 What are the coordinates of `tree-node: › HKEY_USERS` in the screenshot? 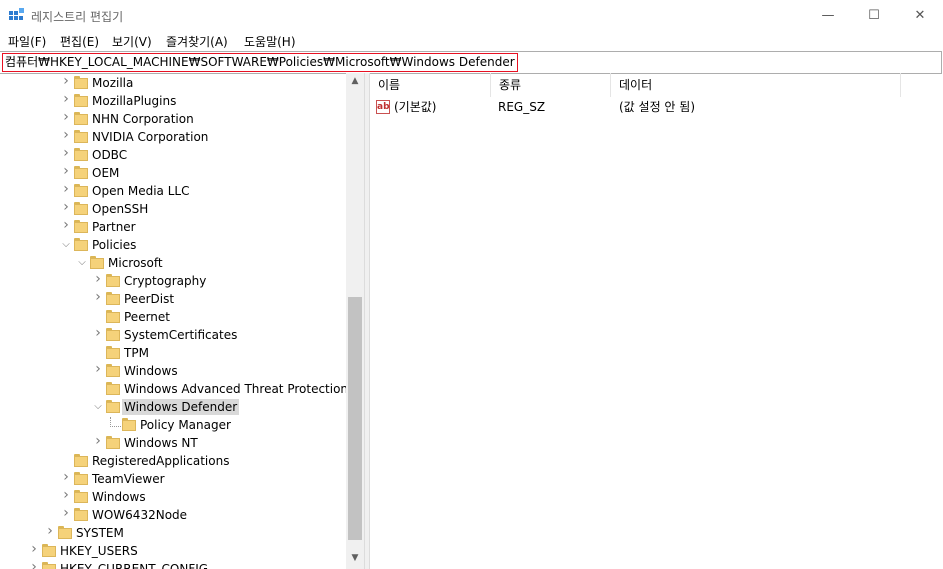 It's located at (173, 551).